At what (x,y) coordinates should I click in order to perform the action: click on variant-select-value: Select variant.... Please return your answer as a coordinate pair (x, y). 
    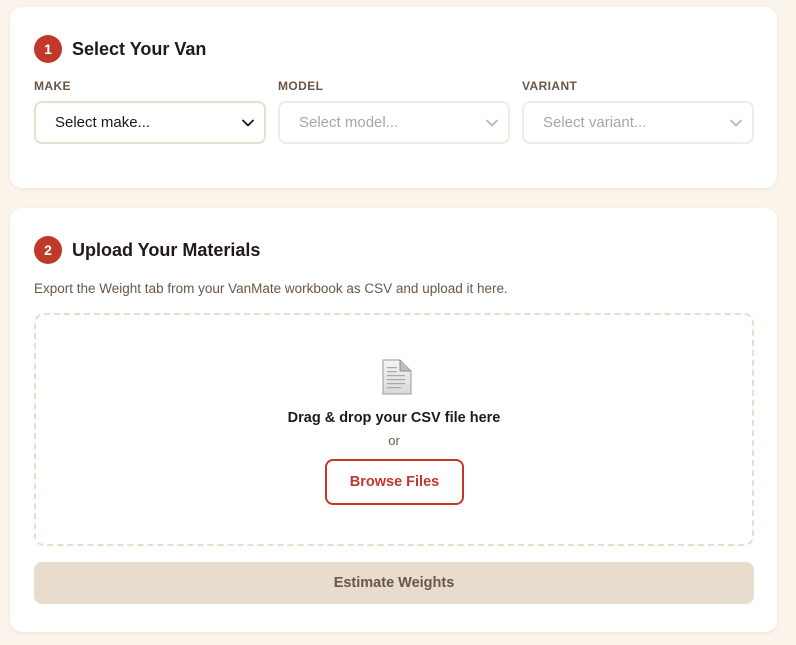
    Looking at the image, I should click on (595, 122).